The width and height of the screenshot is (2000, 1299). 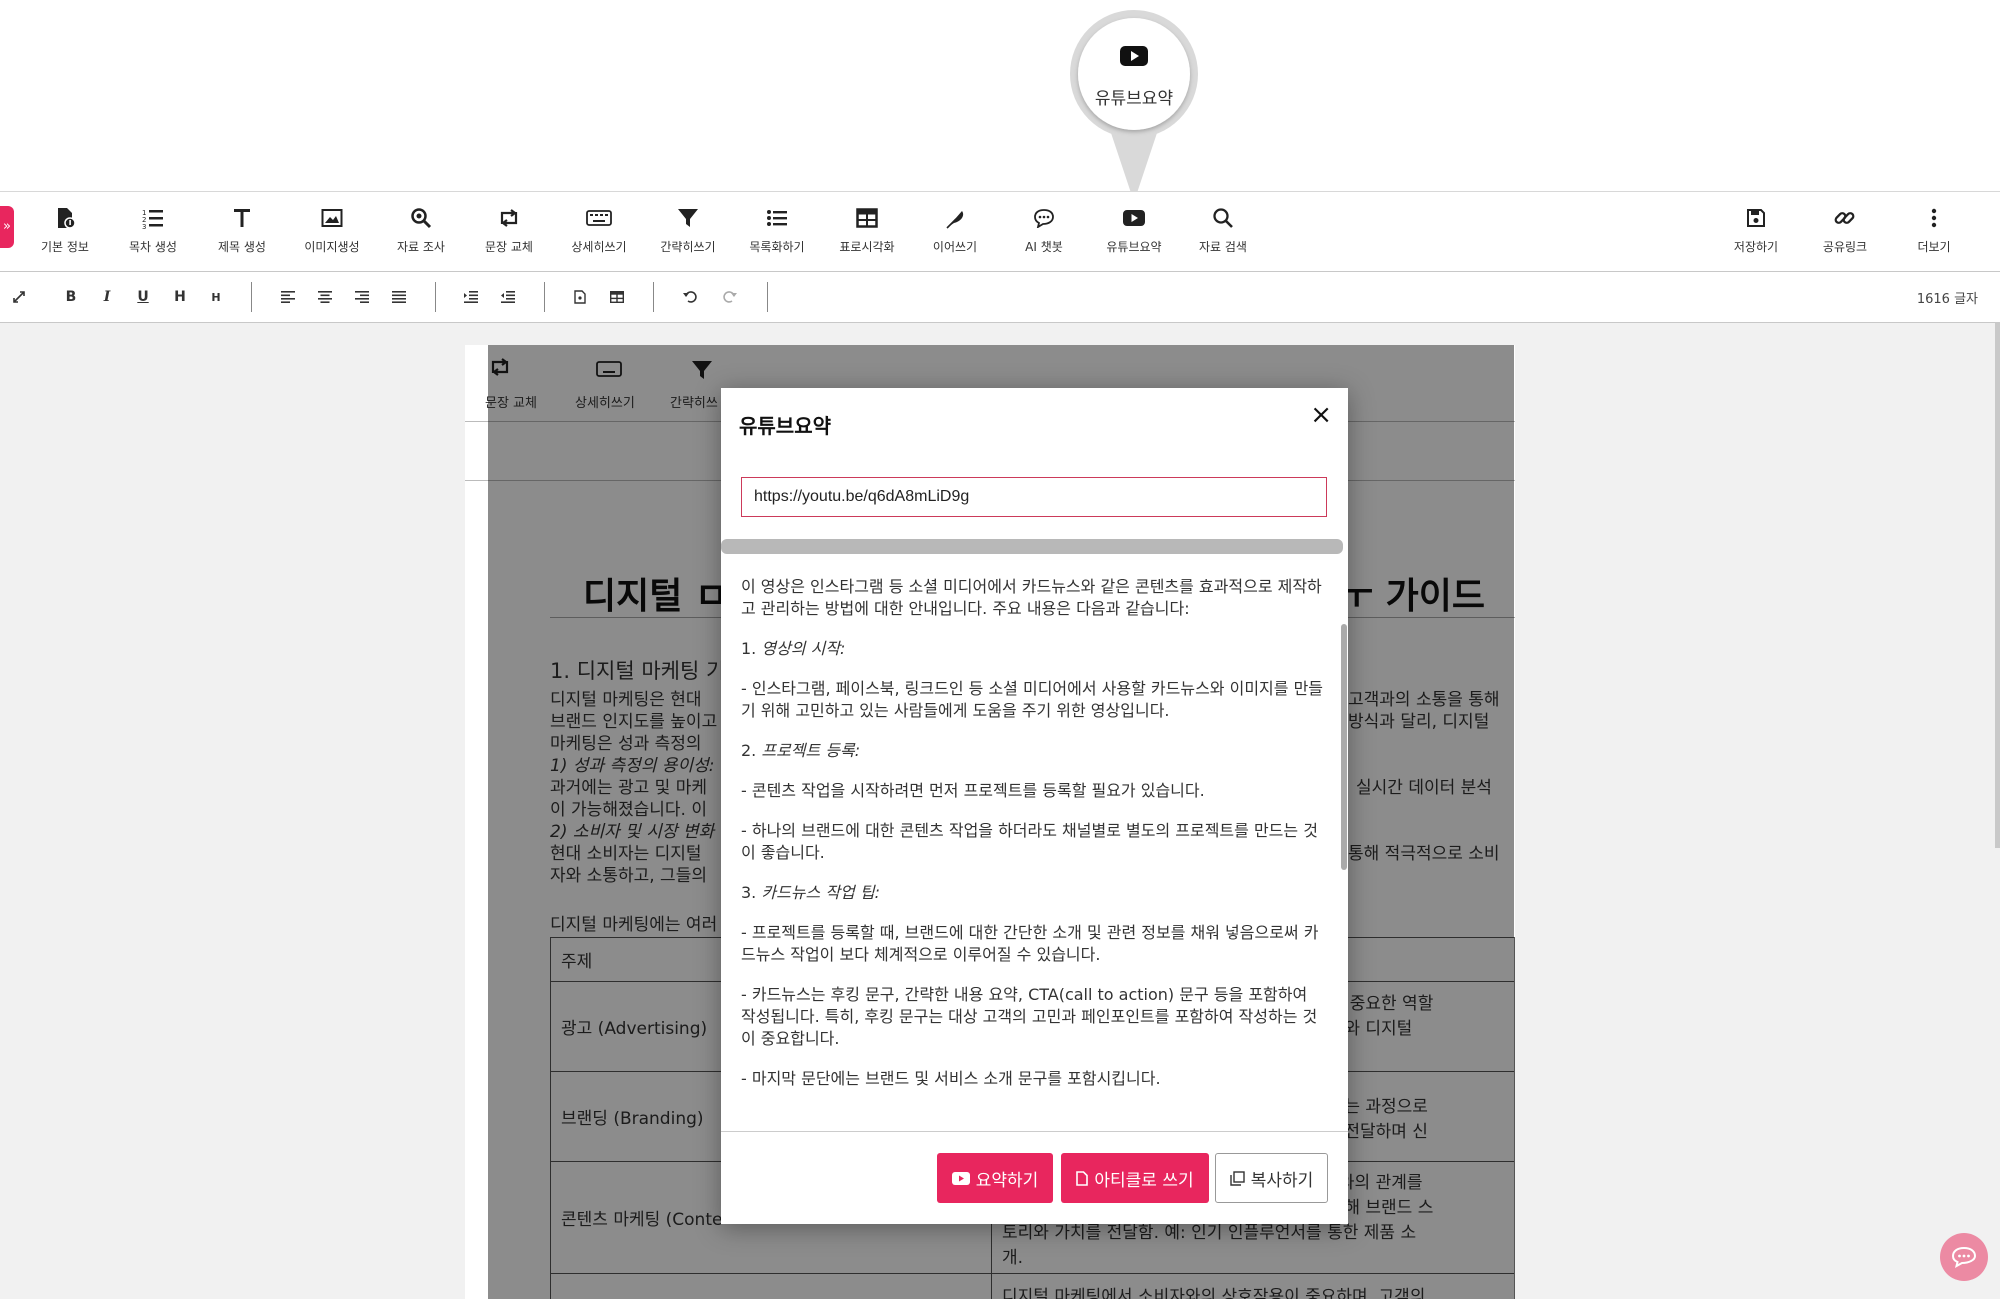 What do you see at coordinates (288, 297) in the screenshot?
I see `align-left-icon` at bounding box center [288, 297].